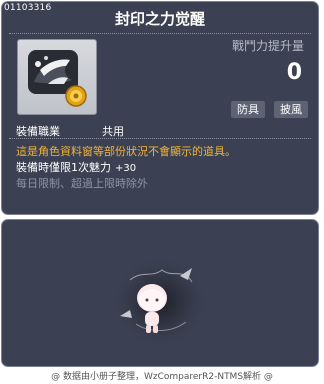 This screenshot has height=384, width=324. I want to click on combat-power-label: 戰鬥力提升量, so click(267, 46).